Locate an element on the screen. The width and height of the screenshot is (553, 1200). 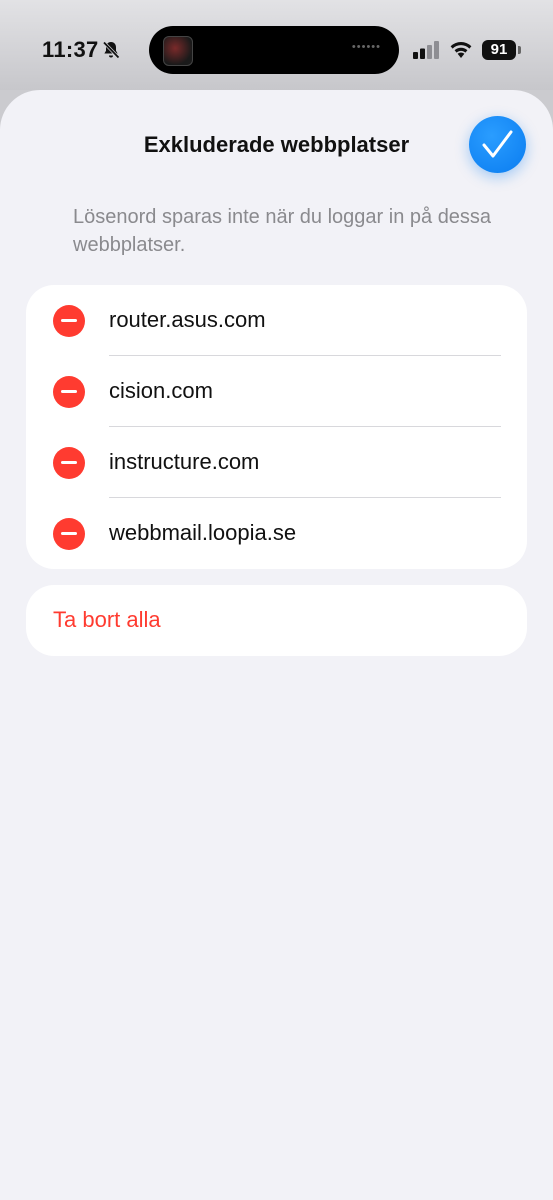
delete-all-button: Ta bort alla is located at coordinates (276, 620).